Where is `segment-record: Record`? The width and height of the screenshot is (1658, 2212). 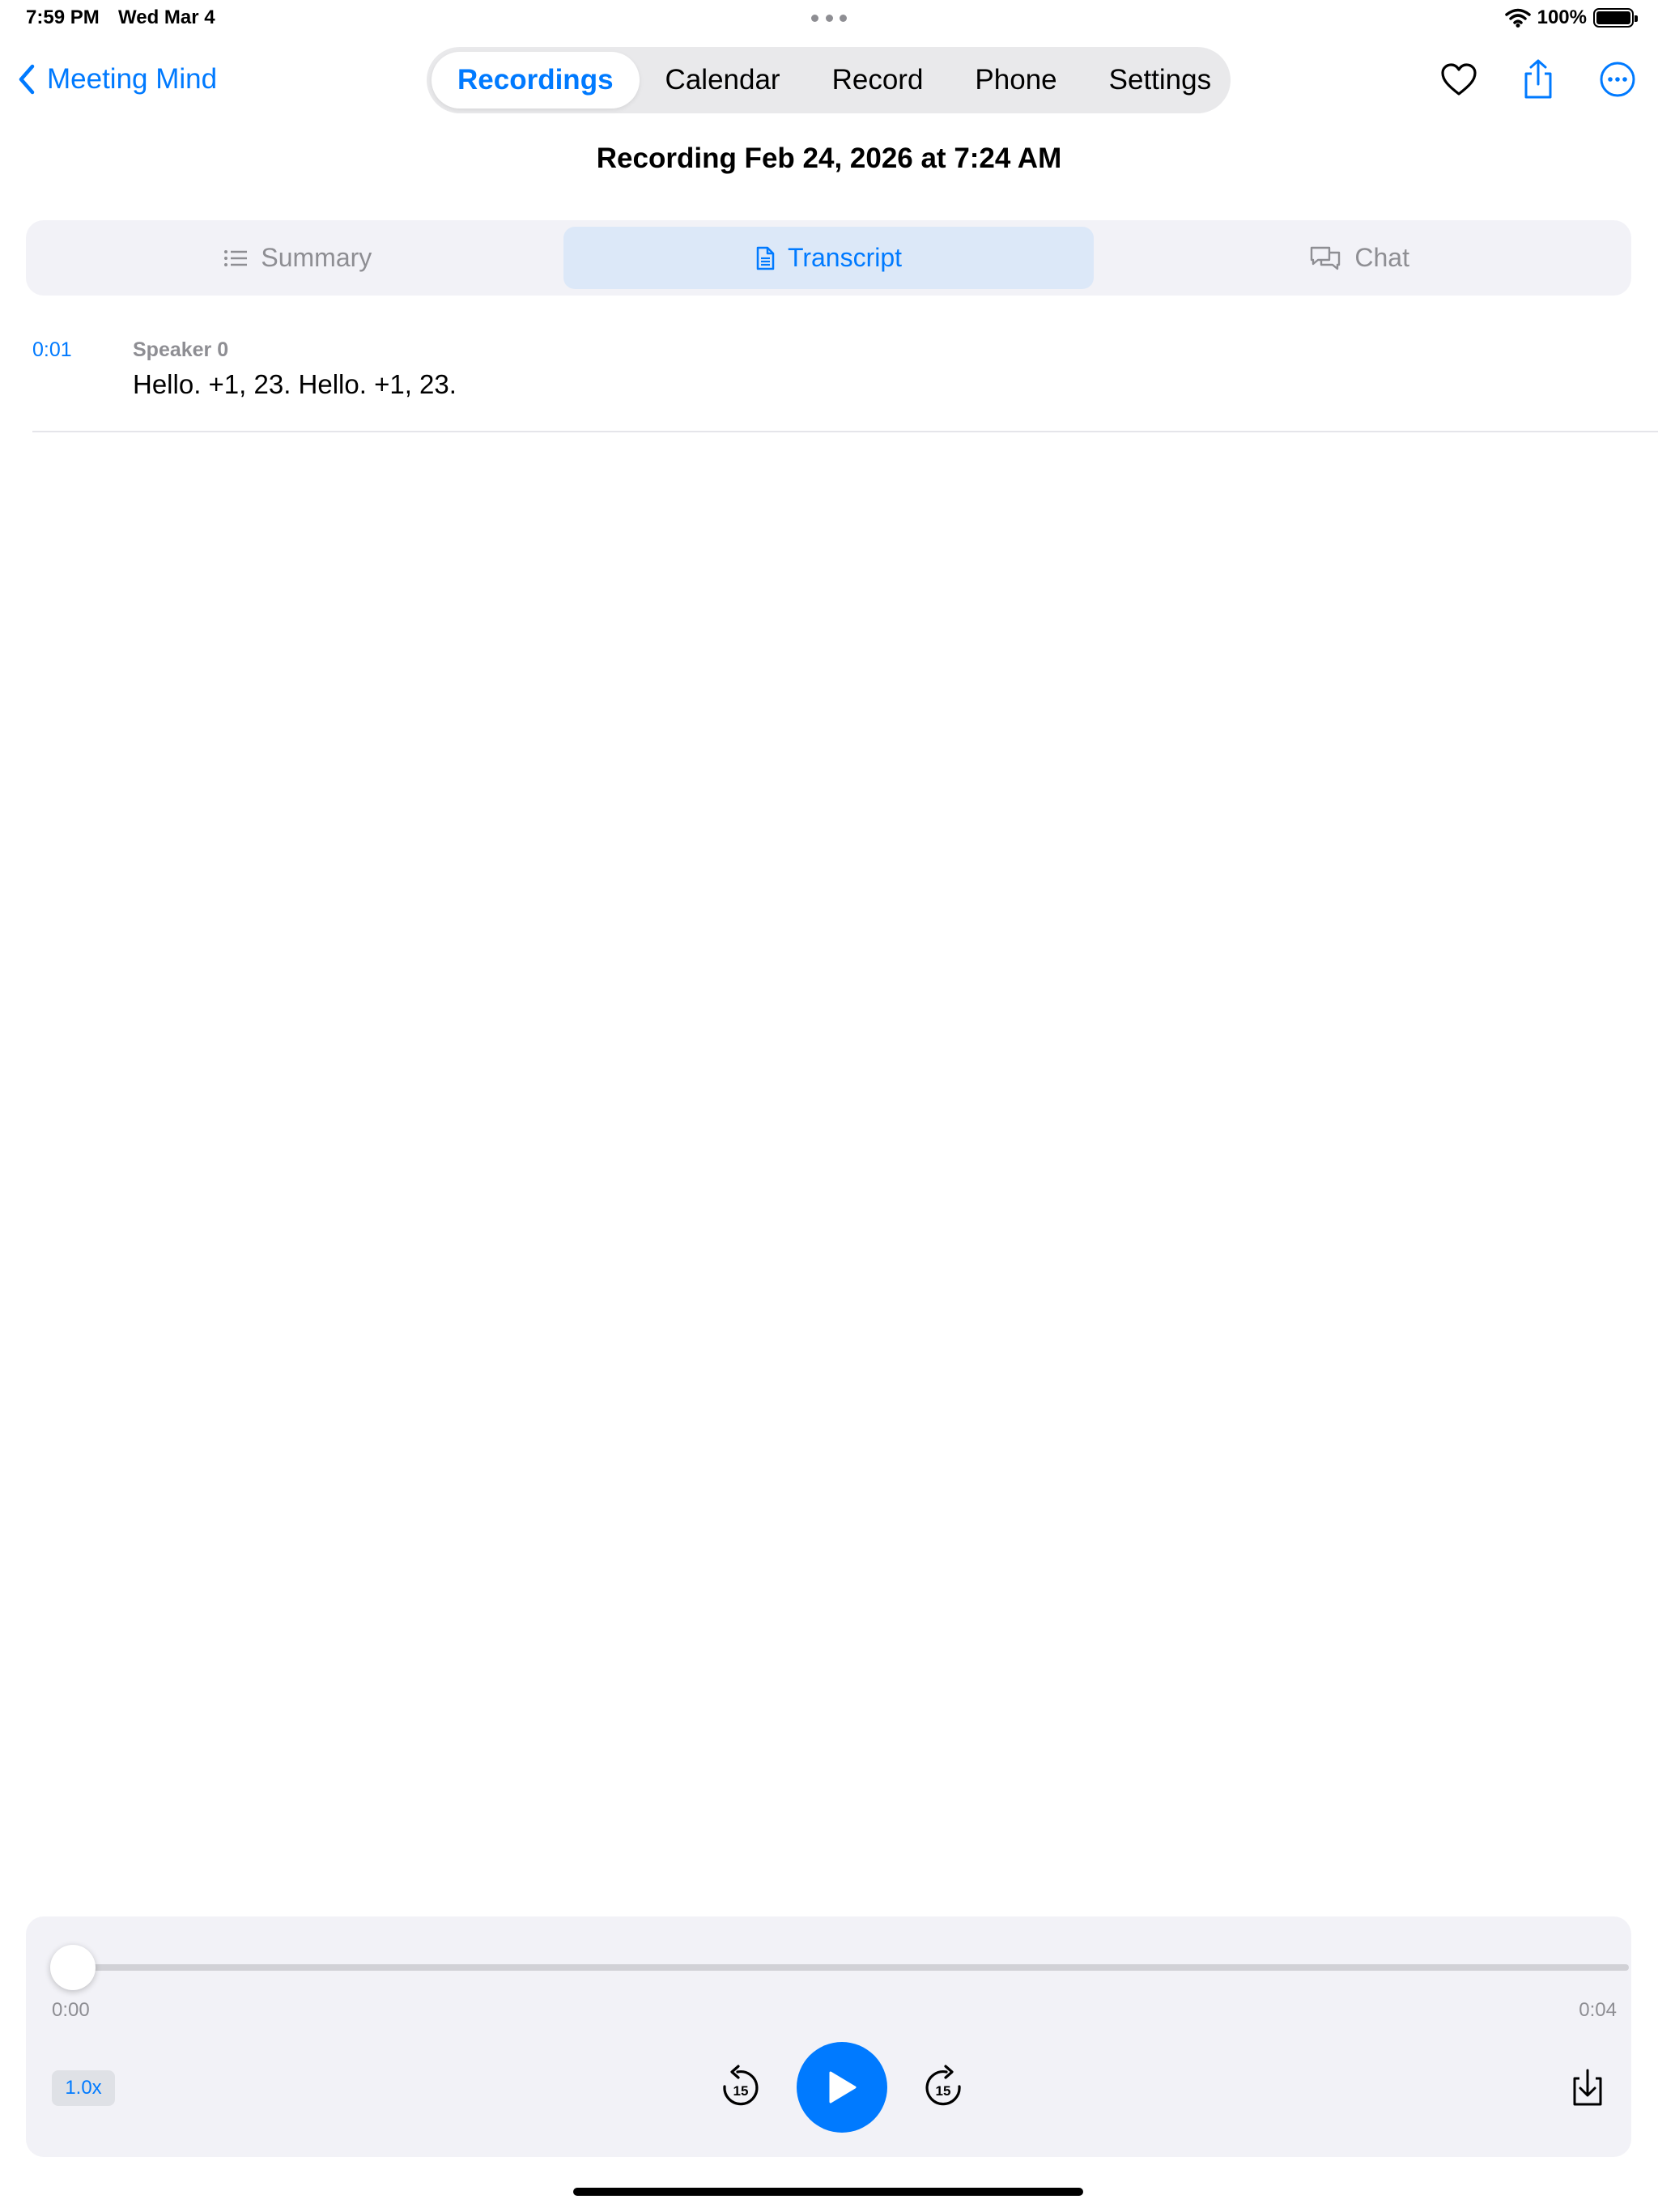
segment-record: Record is located at coordinates (878, 80).